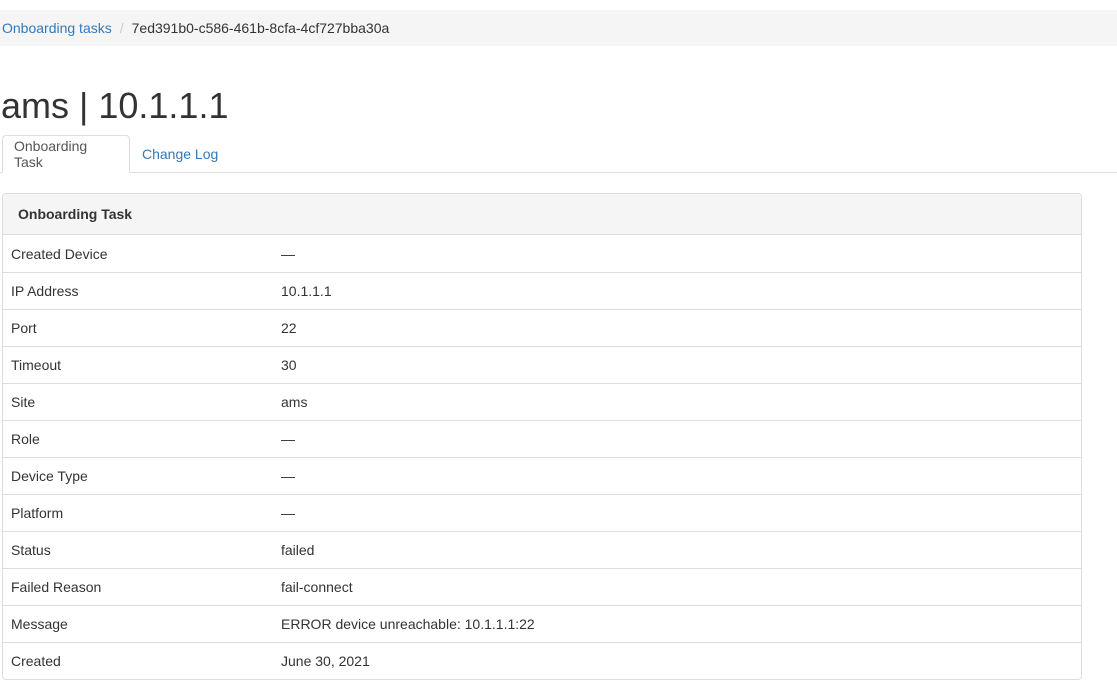  Describe the element at coordinates (542, 290) in the screenshot. I see `table-row-ip-address: IP Address 10.1.1.1` at that location.